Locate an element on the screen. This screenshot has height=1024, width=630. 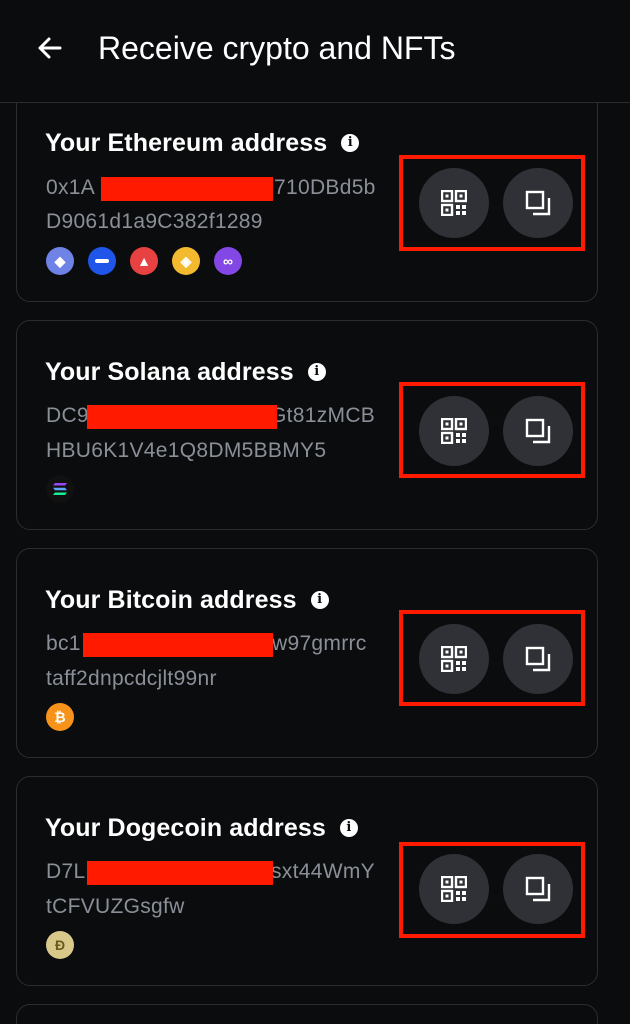
card-title: Your Ethereum address is located at coordinates (186, 142).